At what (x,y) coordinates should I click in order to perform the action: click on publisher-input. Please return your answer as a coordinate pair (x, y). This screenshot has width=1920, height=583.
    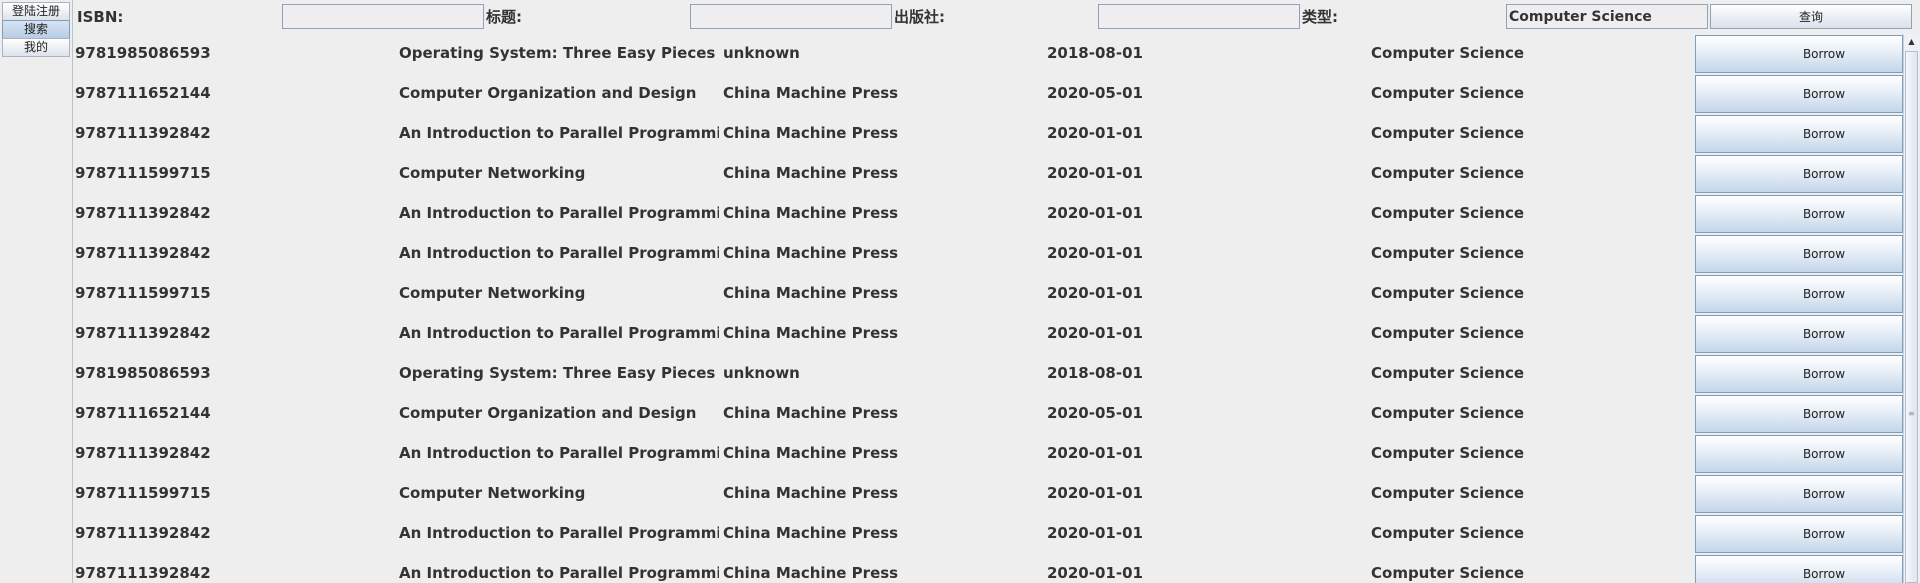
    Looking at the image, I should click on (1199, 16).